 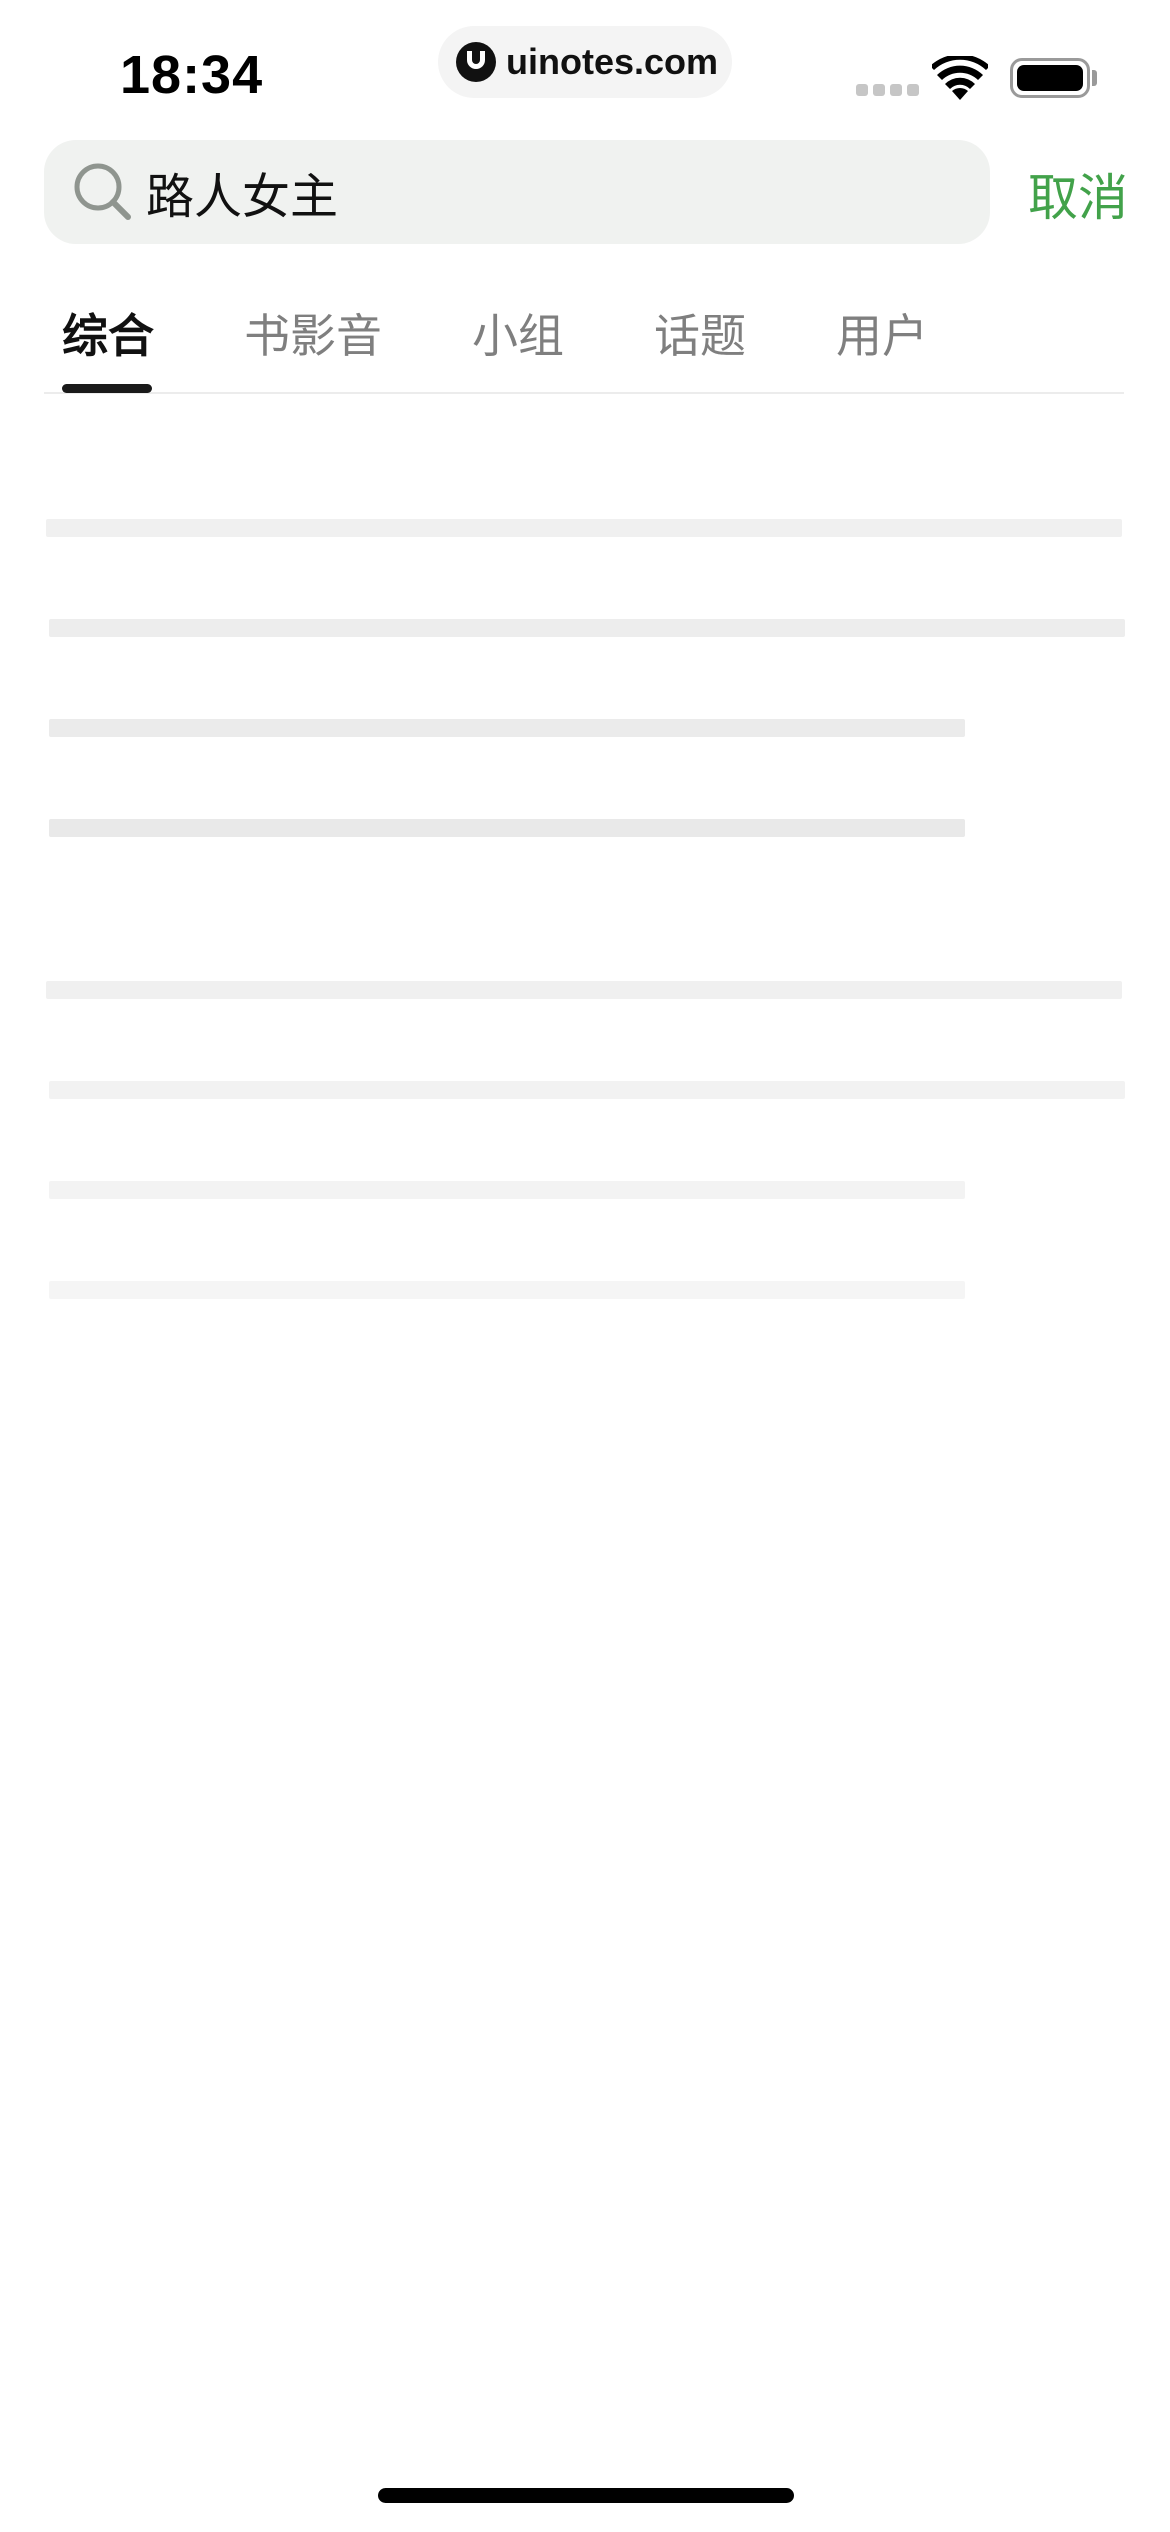 I want to click on battery-level, so click(x=1050, y=78).